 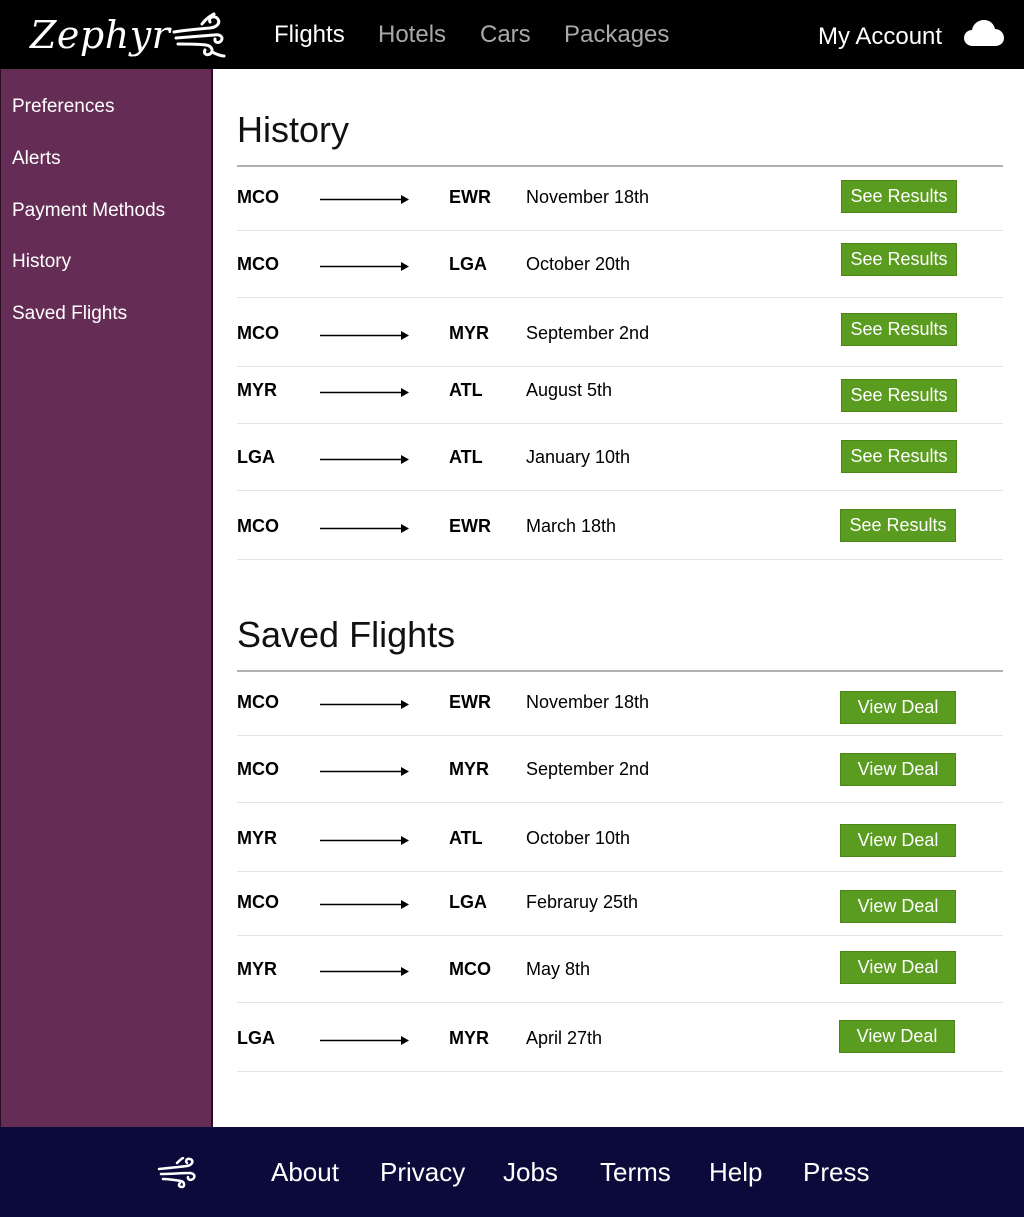 I want to click on site-footer: About Privacy Jobs Terms Help Press, so click(x=512, y=1172).